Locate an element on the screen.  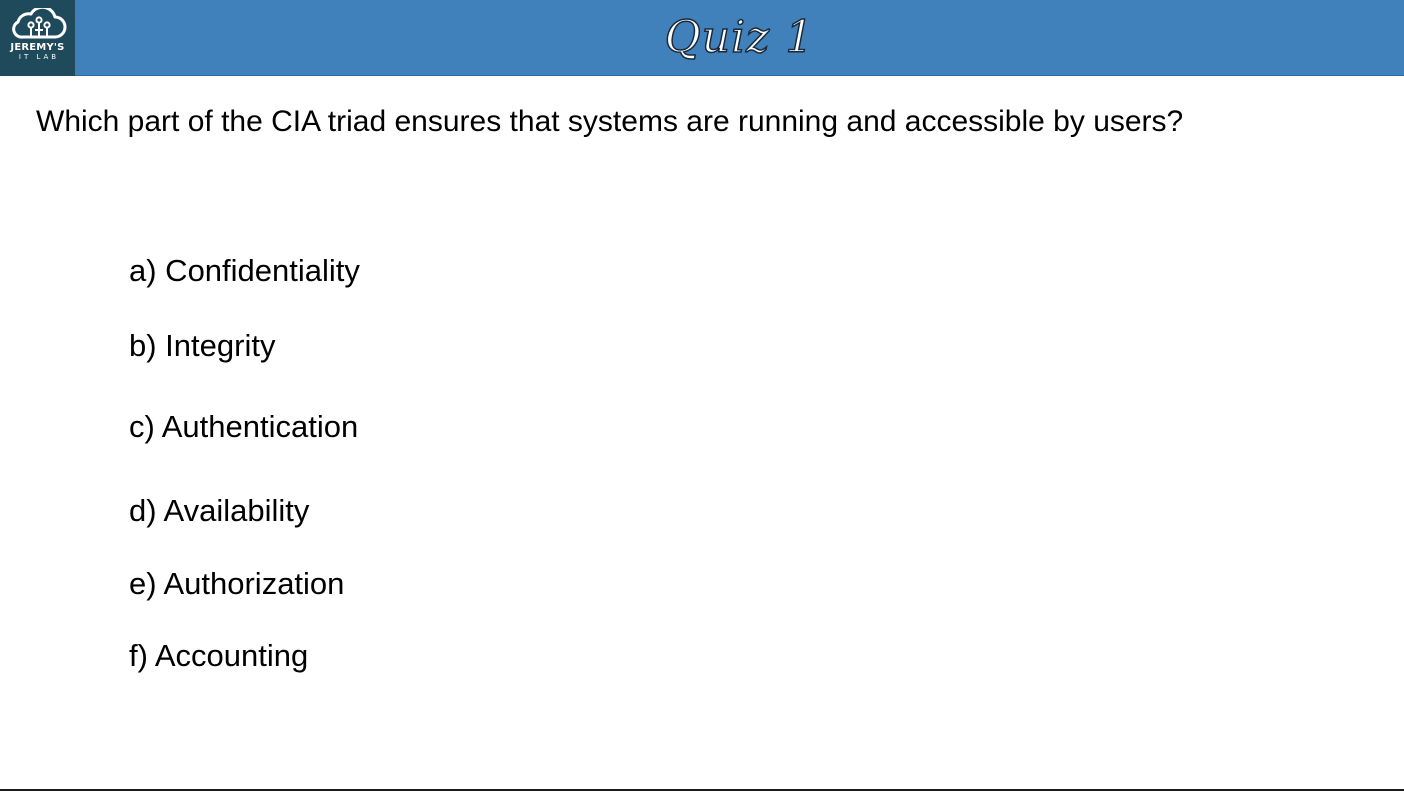
jeremys-it-lab-logo: JEREMY'S IT LAB is located at coordinates (37, 38).